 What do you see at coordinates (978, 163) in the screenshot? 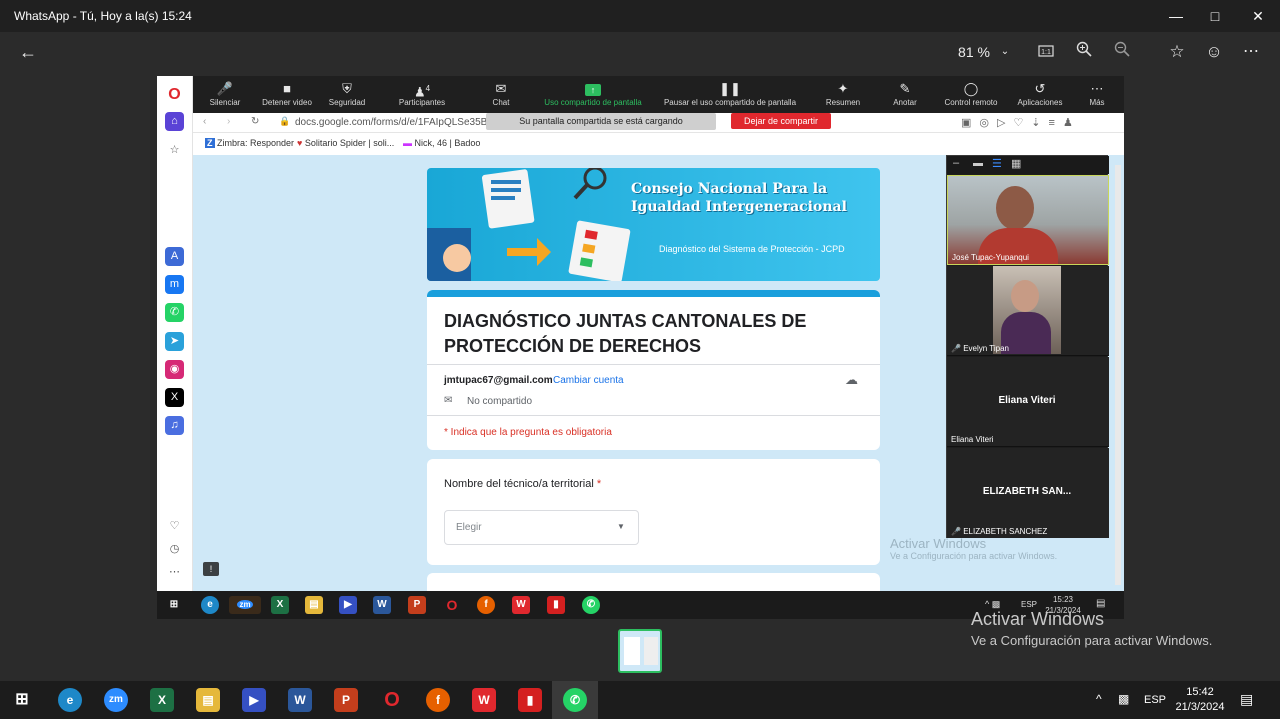
I see `strip-view-icon: ▬` at bounding box center [978, 163].